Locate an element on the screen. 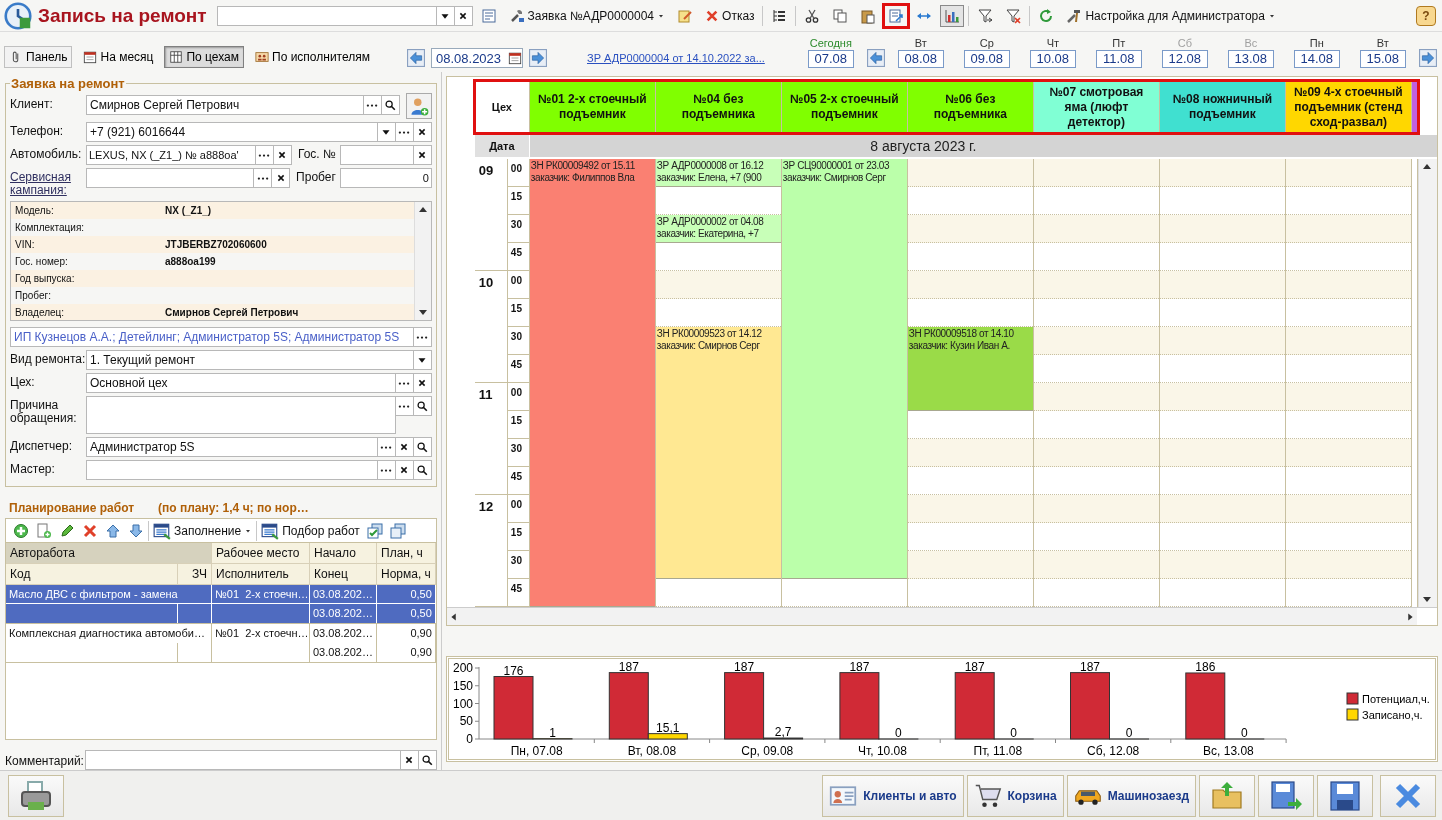 Image resolution: width=1442 pixels, height=820 pixels. action-button: Корзина is located at coordinates (1015, 795).